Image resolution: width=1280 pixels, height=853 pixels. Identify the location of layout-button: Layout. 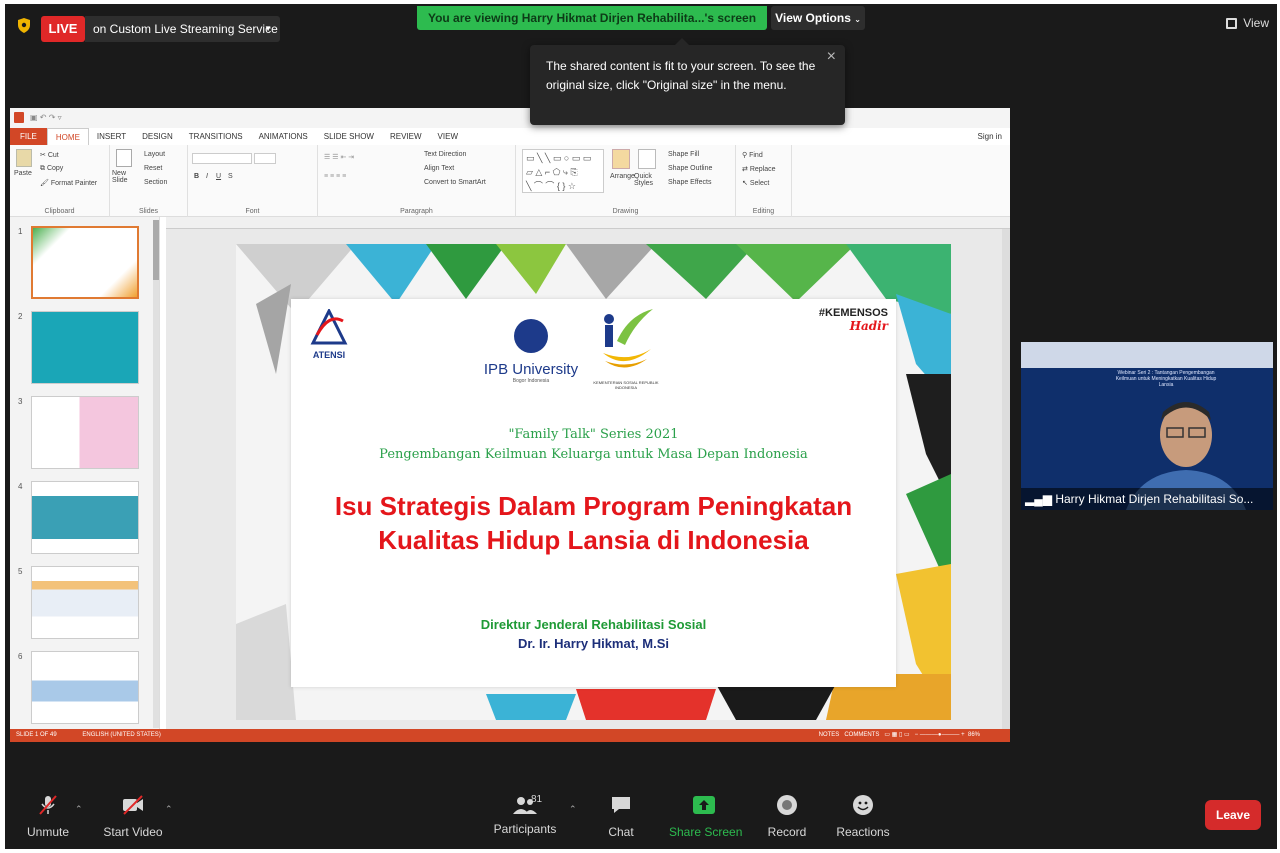
(154, 154).